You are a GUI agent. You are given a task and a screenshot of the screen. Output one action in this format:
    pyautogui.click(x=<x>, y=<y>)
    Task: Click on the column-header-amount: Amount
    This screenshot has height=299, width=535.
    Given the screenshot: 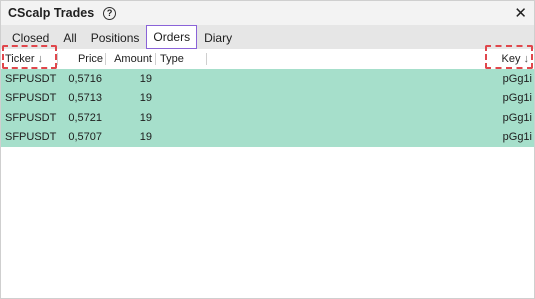 What is the action you would take?
    pyautogui.click(x=129, y=59)
    